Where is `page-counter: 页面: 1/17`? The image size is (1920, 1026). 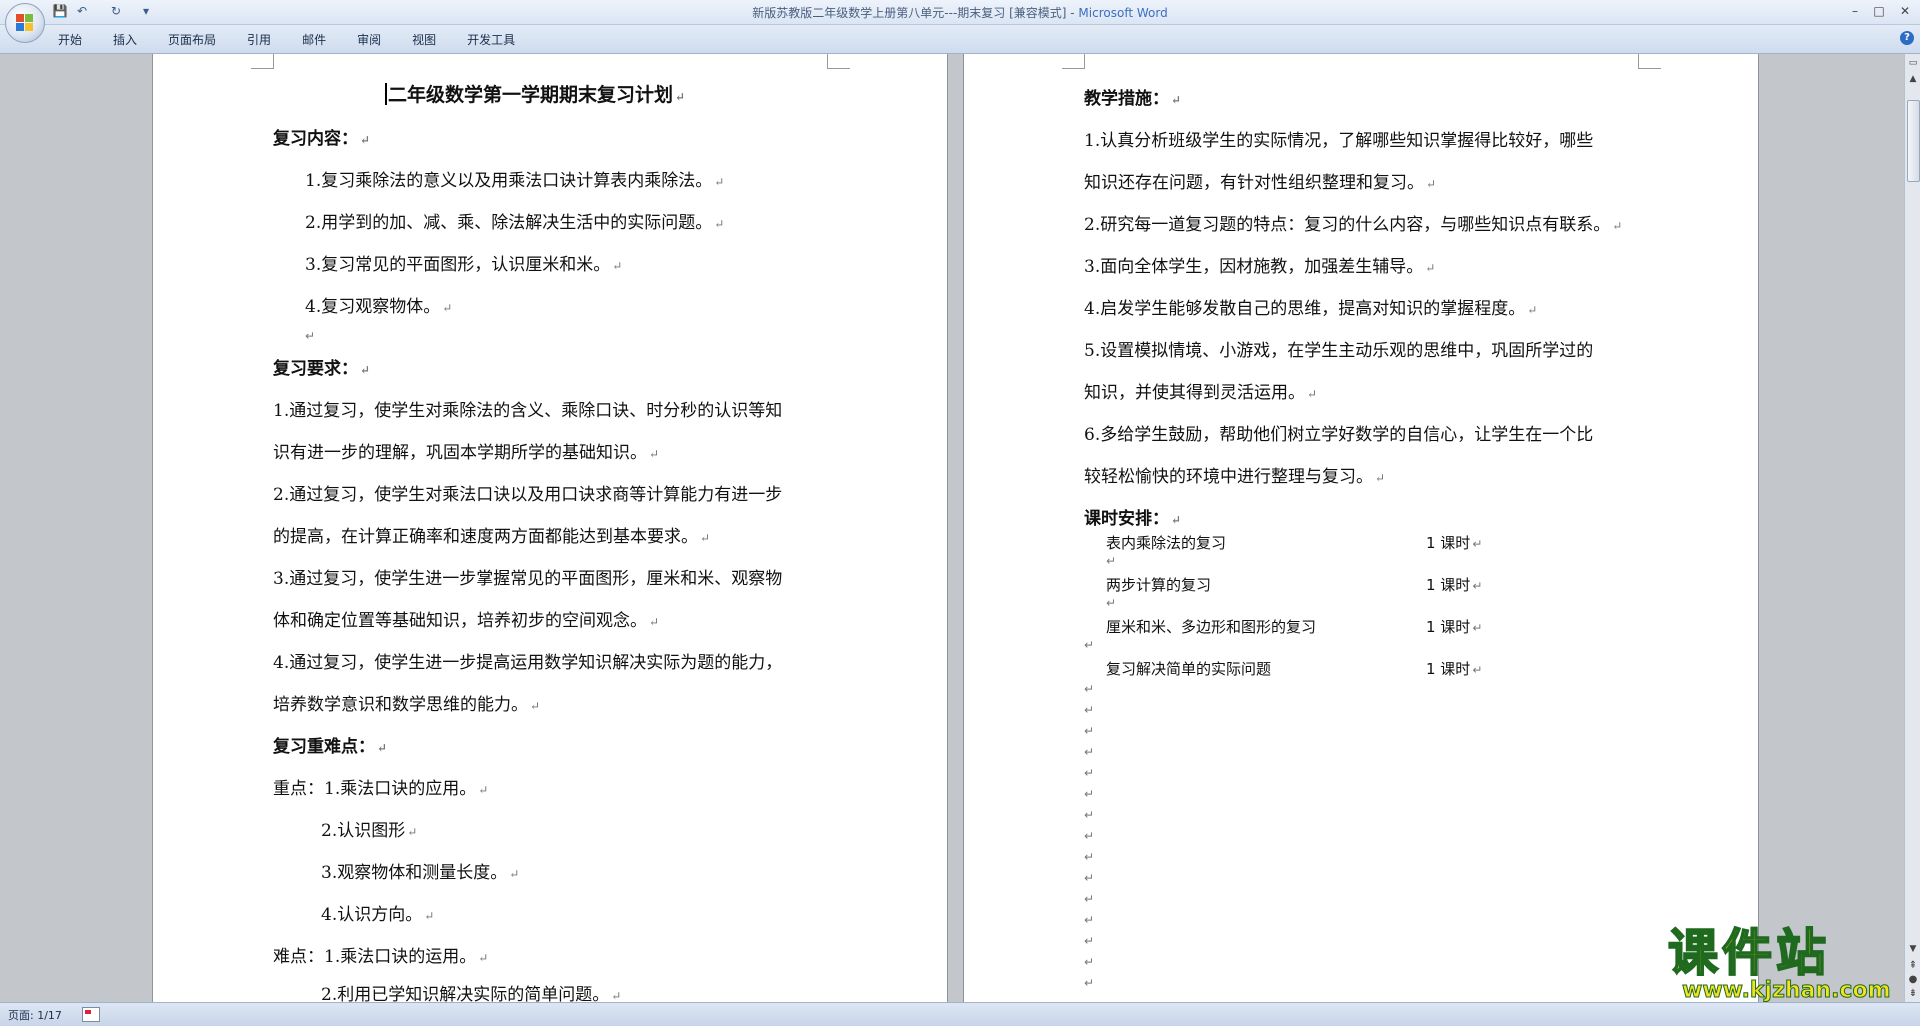 page-counter: 页面: 1/17 is located at coordinates (35, 1015).